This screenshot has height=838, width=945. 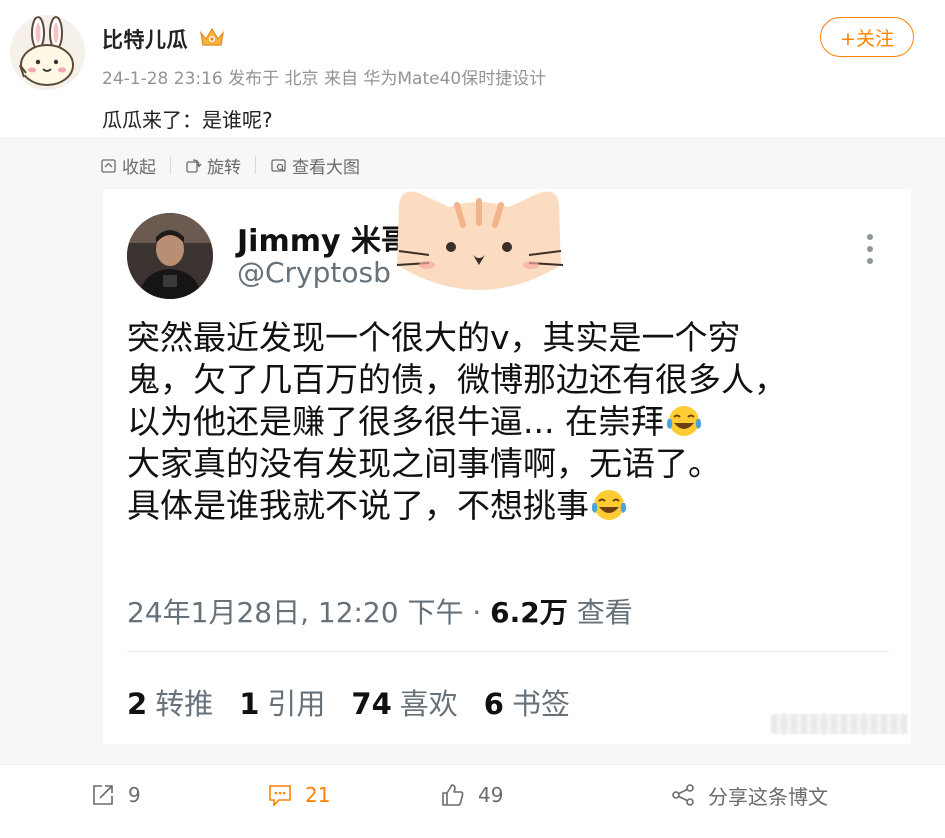 I want to click on media-toolbar: 收起 旋转 查看大图, so click(x=230, y=165).